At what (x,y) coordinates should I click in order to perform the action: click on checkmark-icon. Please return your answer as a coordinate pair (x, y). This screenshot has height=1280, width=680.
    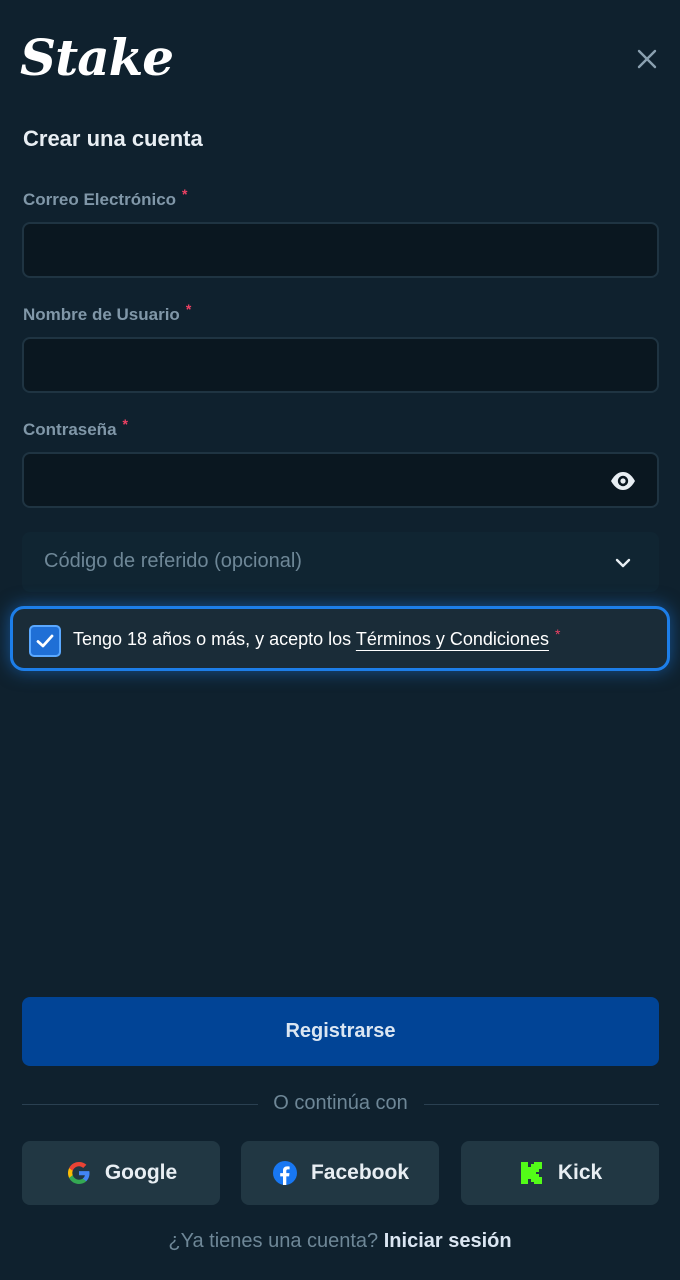
    Looking at the image, I should click on (45, 641).